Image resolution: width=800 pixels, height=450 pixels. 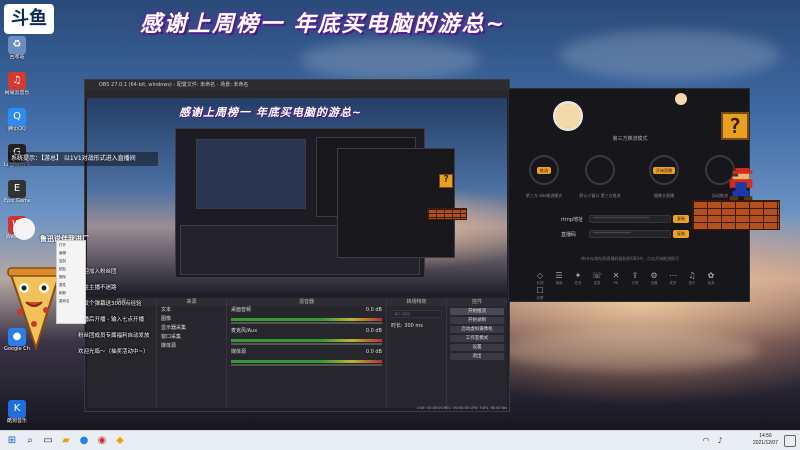 I want to click on context-menu-item: 粘贴, so click(x=71, y=269).